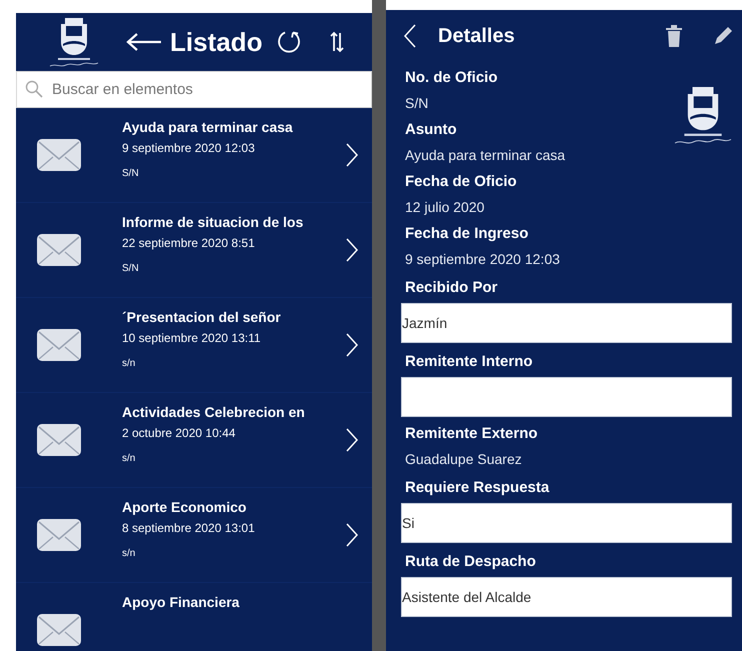  What do you see at coordinates (181, 602) in the screenshot?
I see `item-title: Apoyo Financiera` at bounding box center [181, 602].